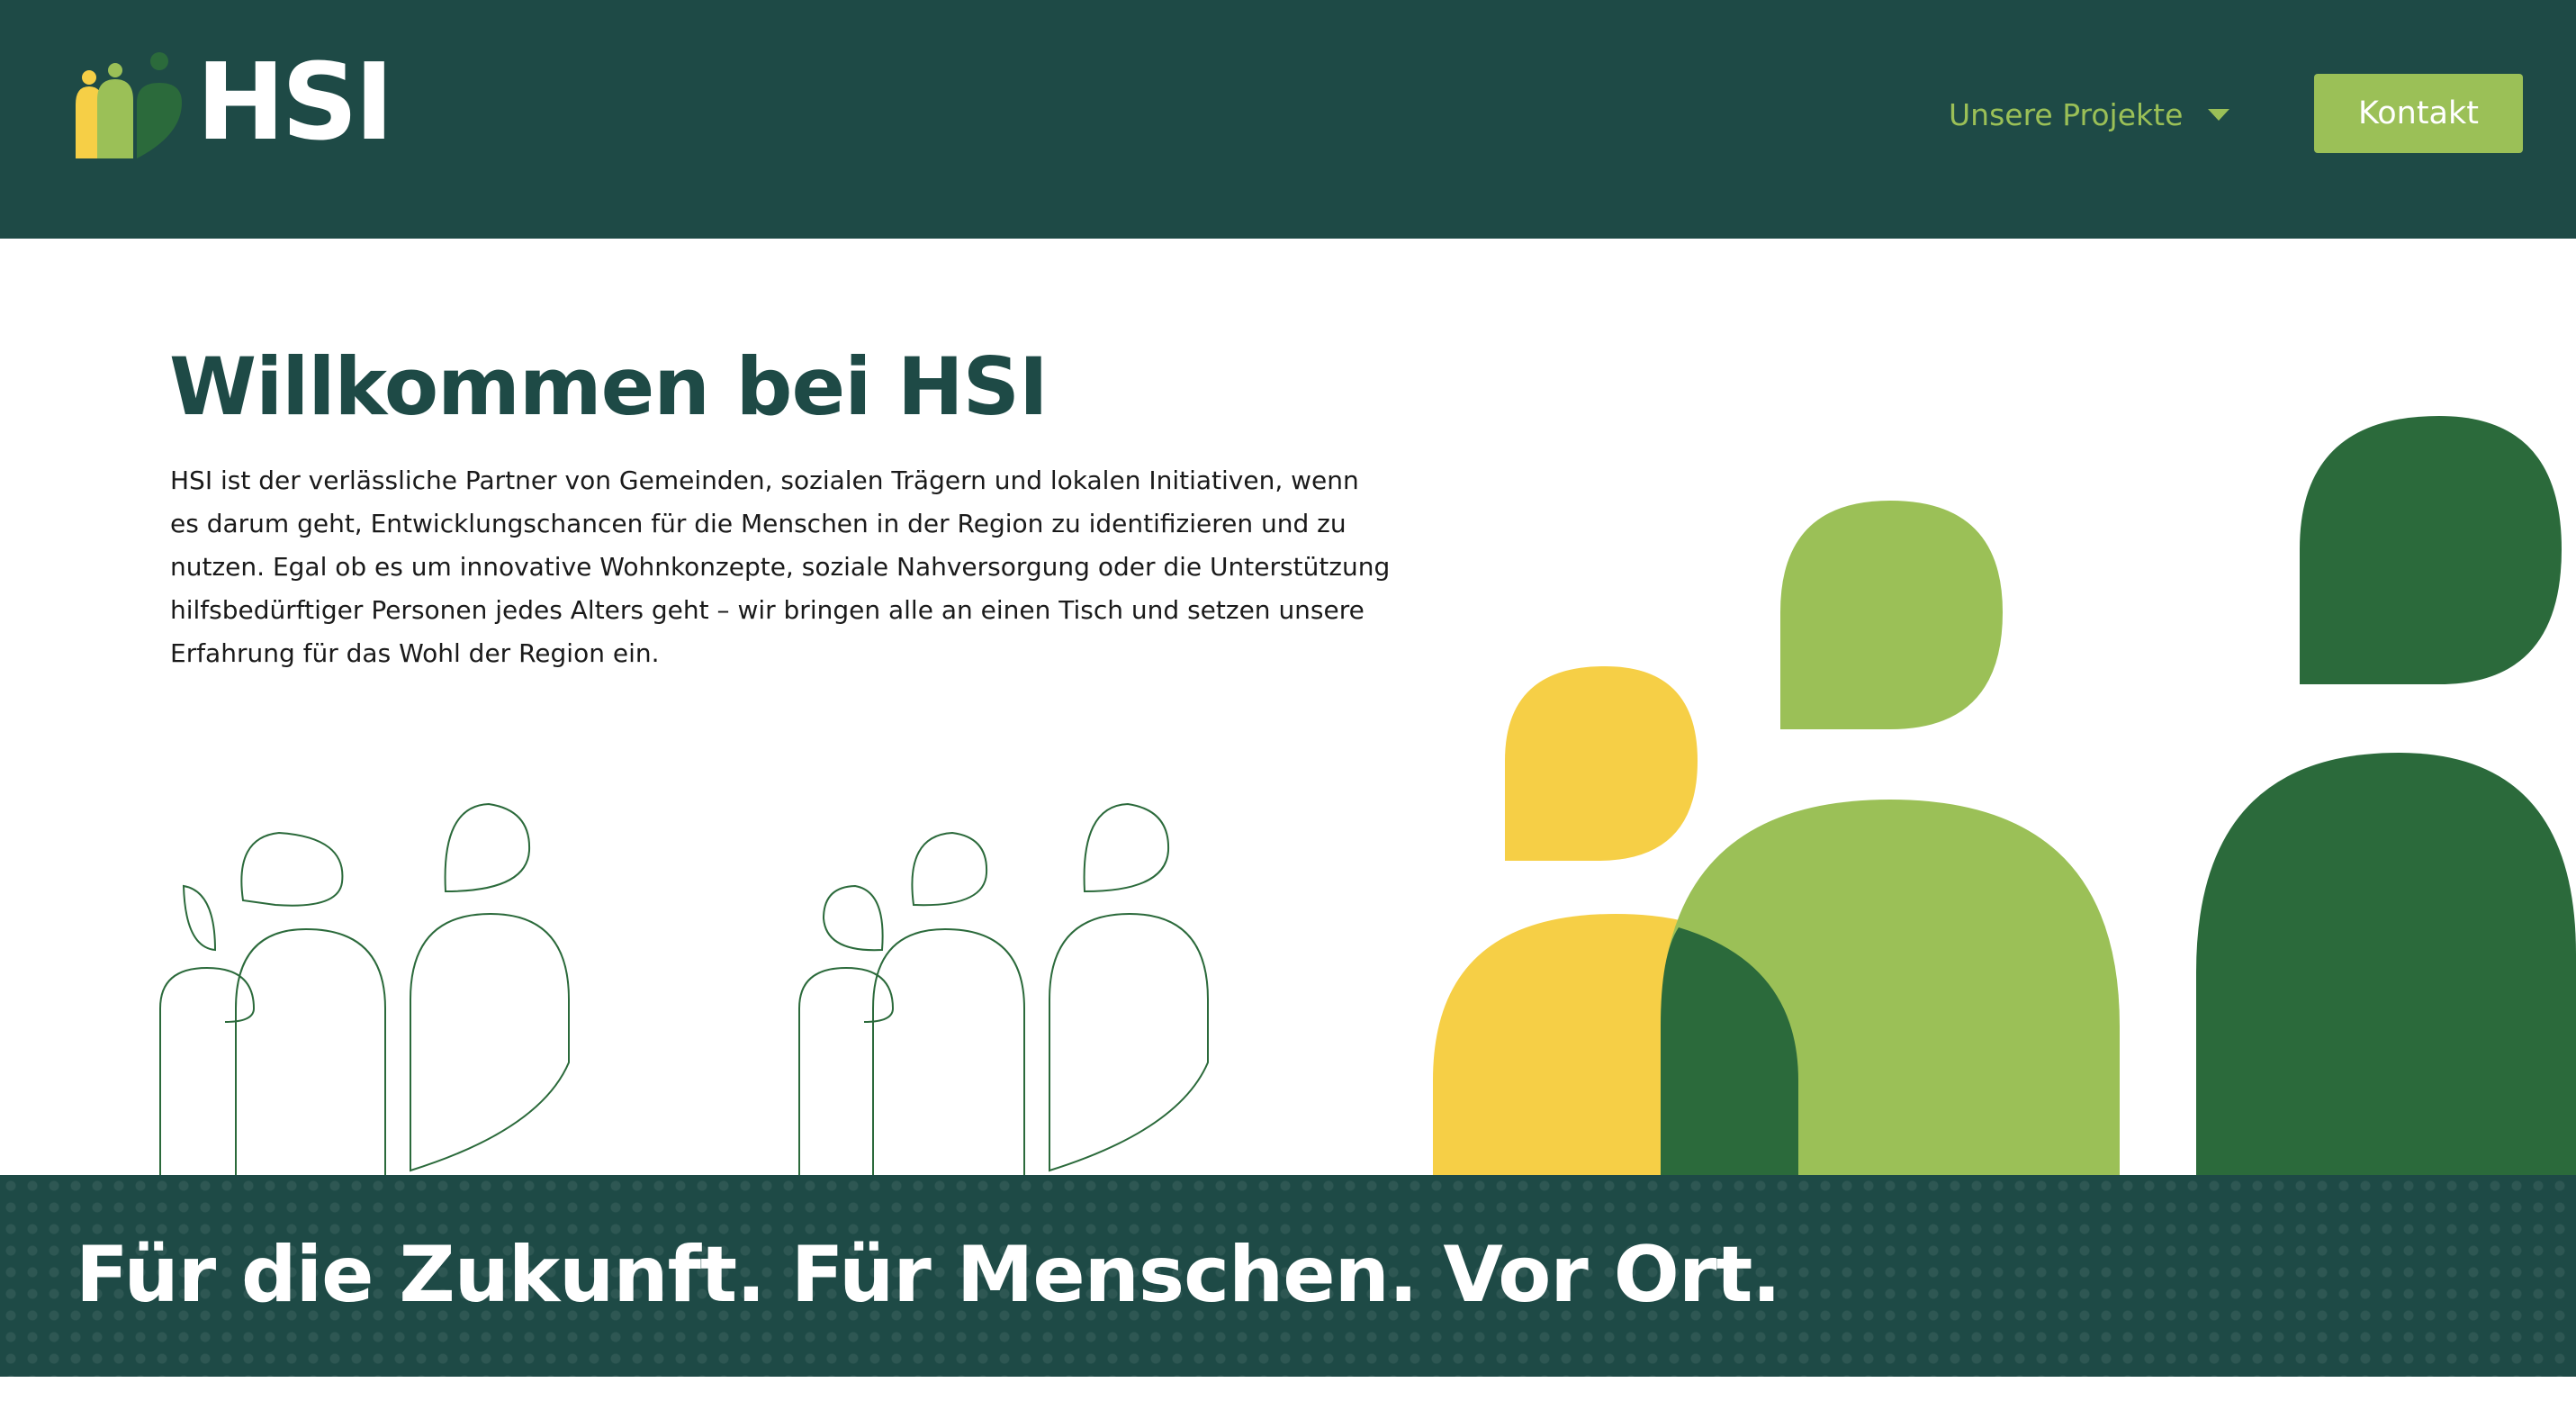 This screenshot has height=1401, width=2576. I want to click on tagline-banner: Für die Zukunft. Für Menschen. Vor Ort., so click(1288, 1276).